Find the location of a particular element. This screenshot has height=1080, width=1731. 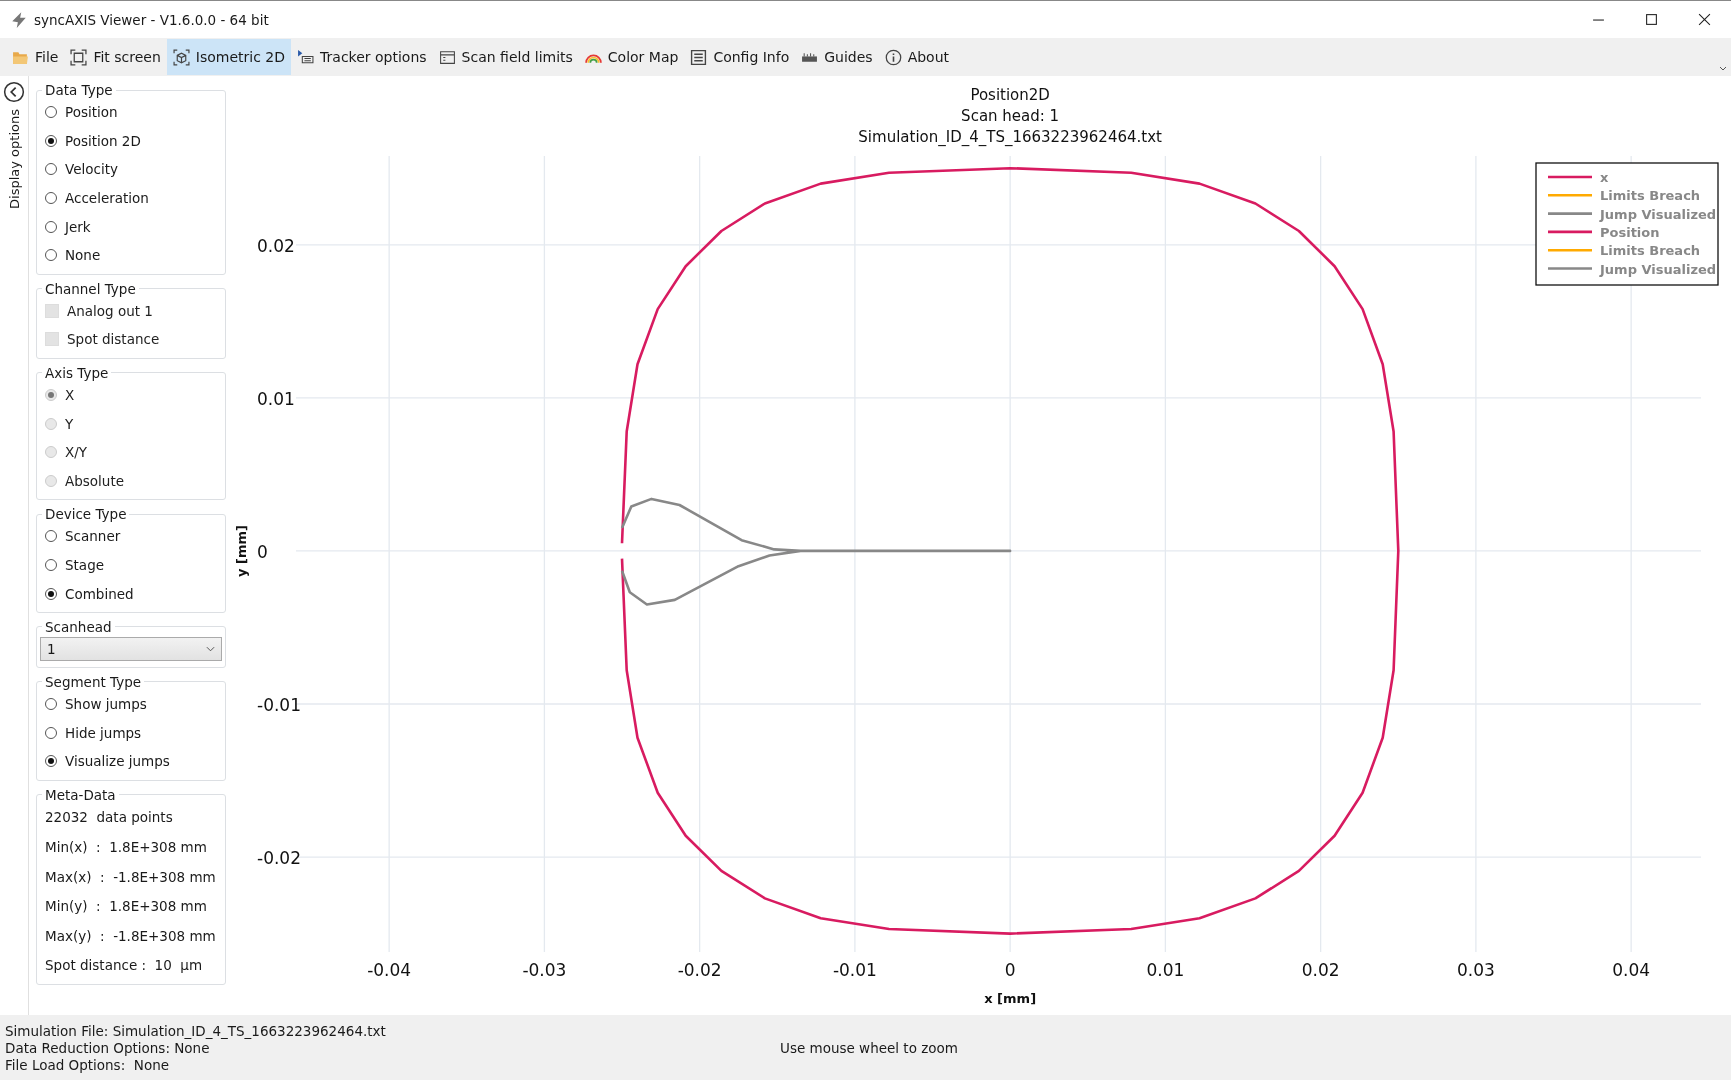

toolbar-button: Fit screen is located at coordinates (115, 57).